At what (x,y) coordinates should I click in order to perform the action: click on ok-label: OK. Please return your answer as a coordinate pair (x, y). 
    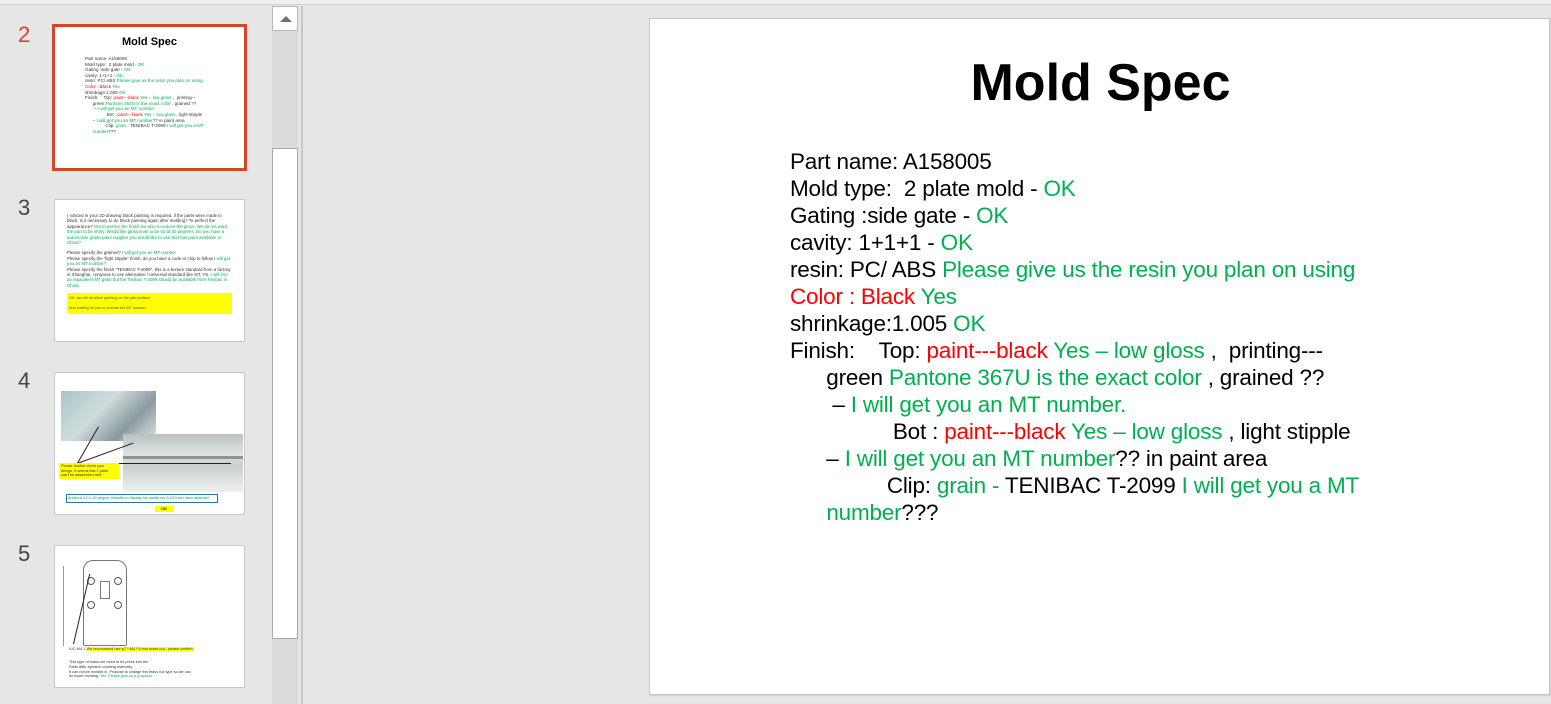
    Looking at the image, I should click on (164, 509).